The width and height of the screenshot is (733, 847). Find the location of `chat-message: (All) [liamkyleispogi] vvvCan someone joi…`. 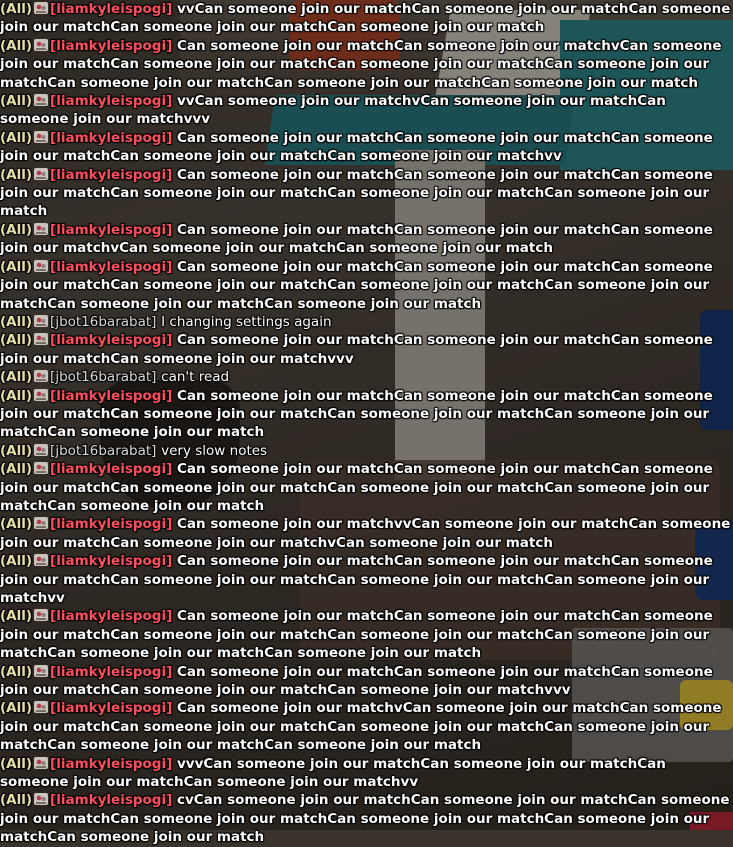

chat-message: (All) [liamkyleispogi] vvvCan someone joi… is located at coordinates (366, 773).